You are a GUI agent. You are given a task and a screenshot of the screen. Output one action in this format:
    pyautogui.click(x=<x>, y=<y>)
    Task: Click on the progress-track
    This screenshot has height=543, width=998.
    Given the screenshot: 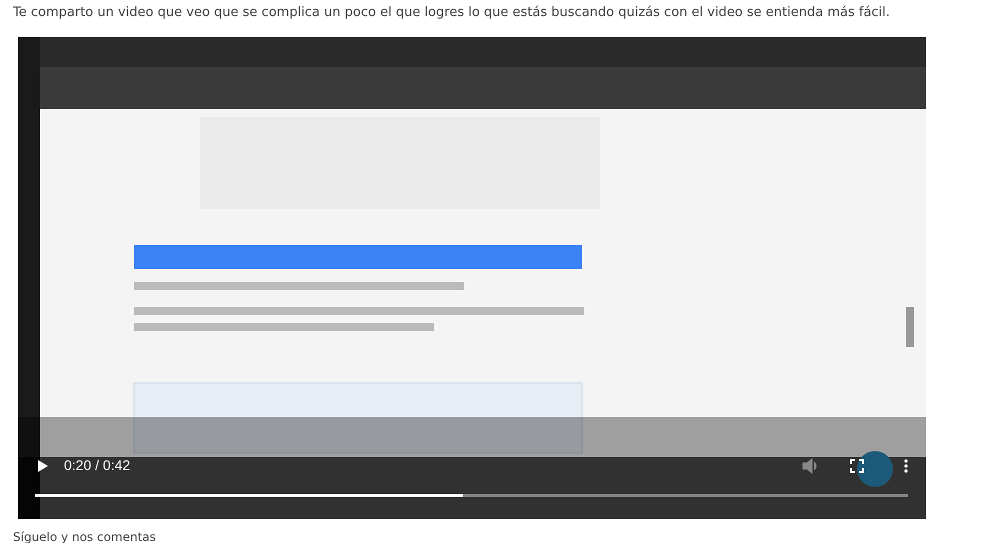 What is the action you would take?
    pyautogui.click(x=471, y=495)
    